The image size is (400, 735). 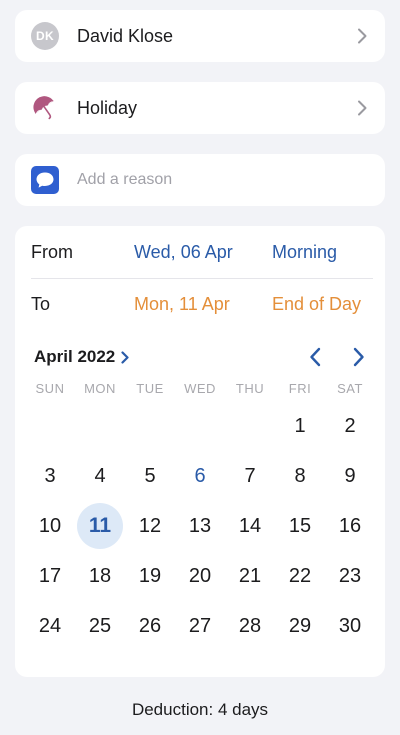 What do you see at coordinates (52, 251) in the screenshot?
I see `from-label: From` at bounding box center [52, 251].